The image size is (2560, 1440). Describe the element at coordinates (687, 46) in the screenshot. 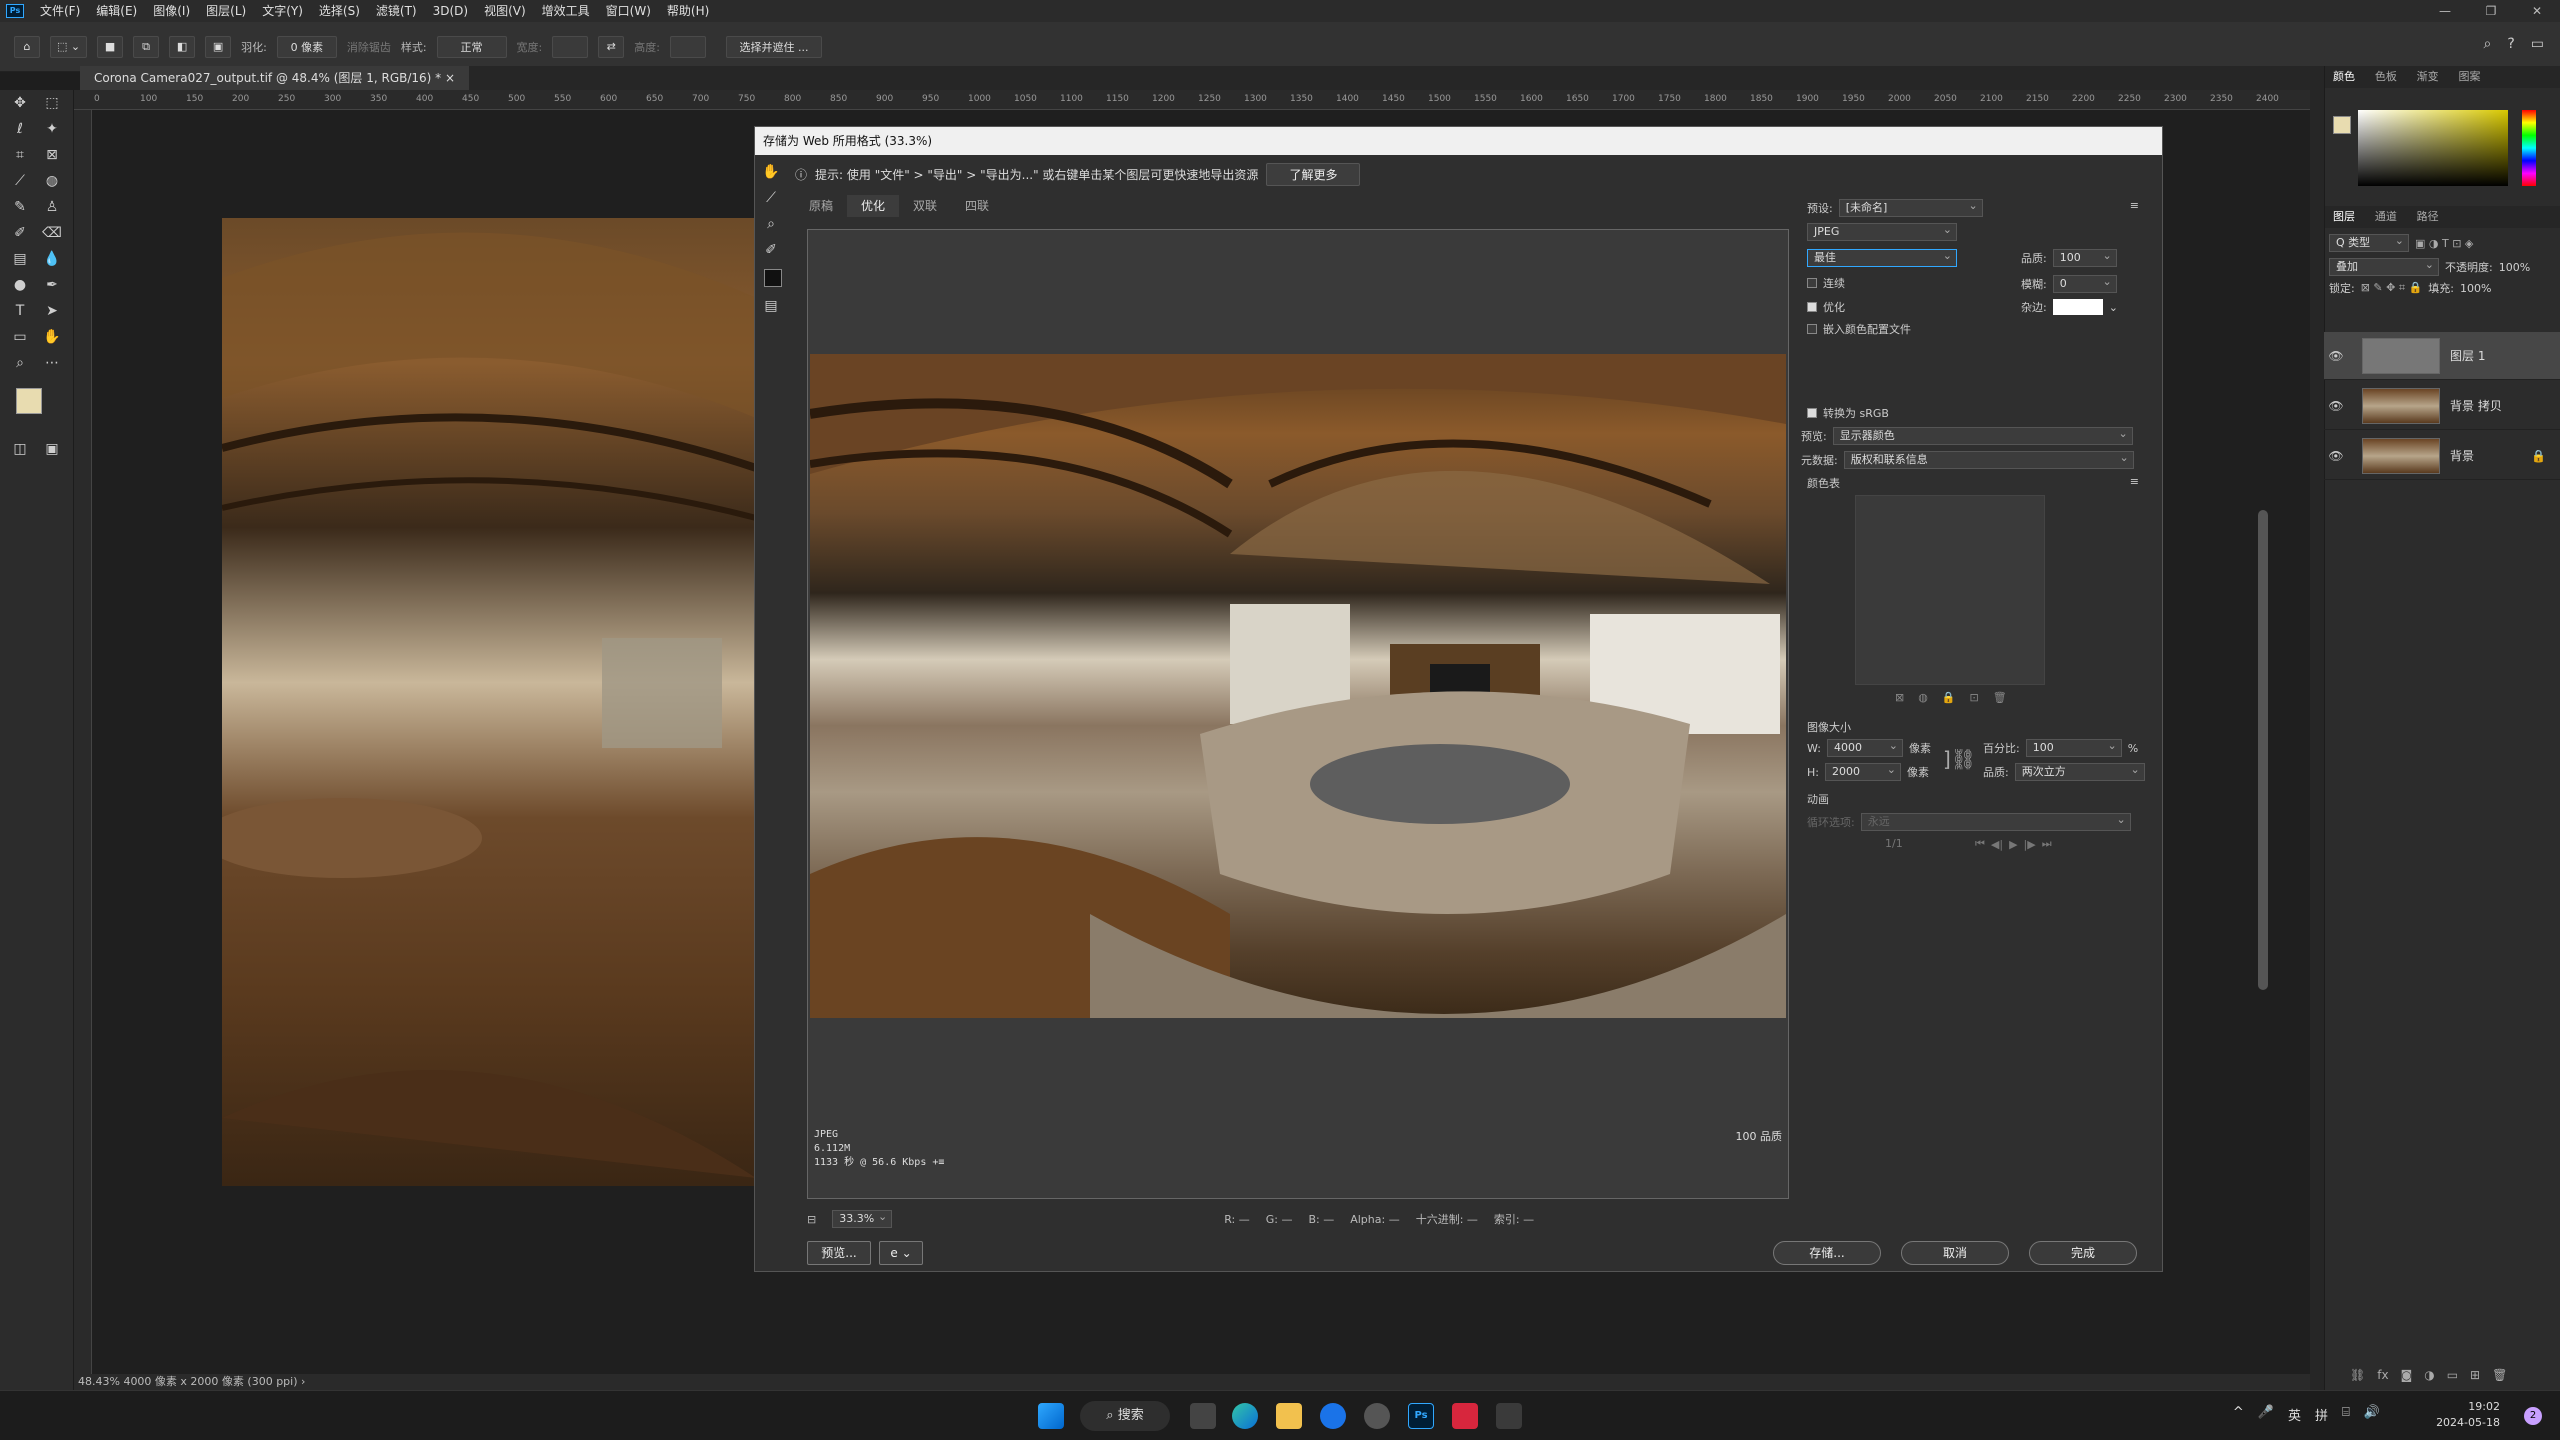

I see `height-input` at that location.